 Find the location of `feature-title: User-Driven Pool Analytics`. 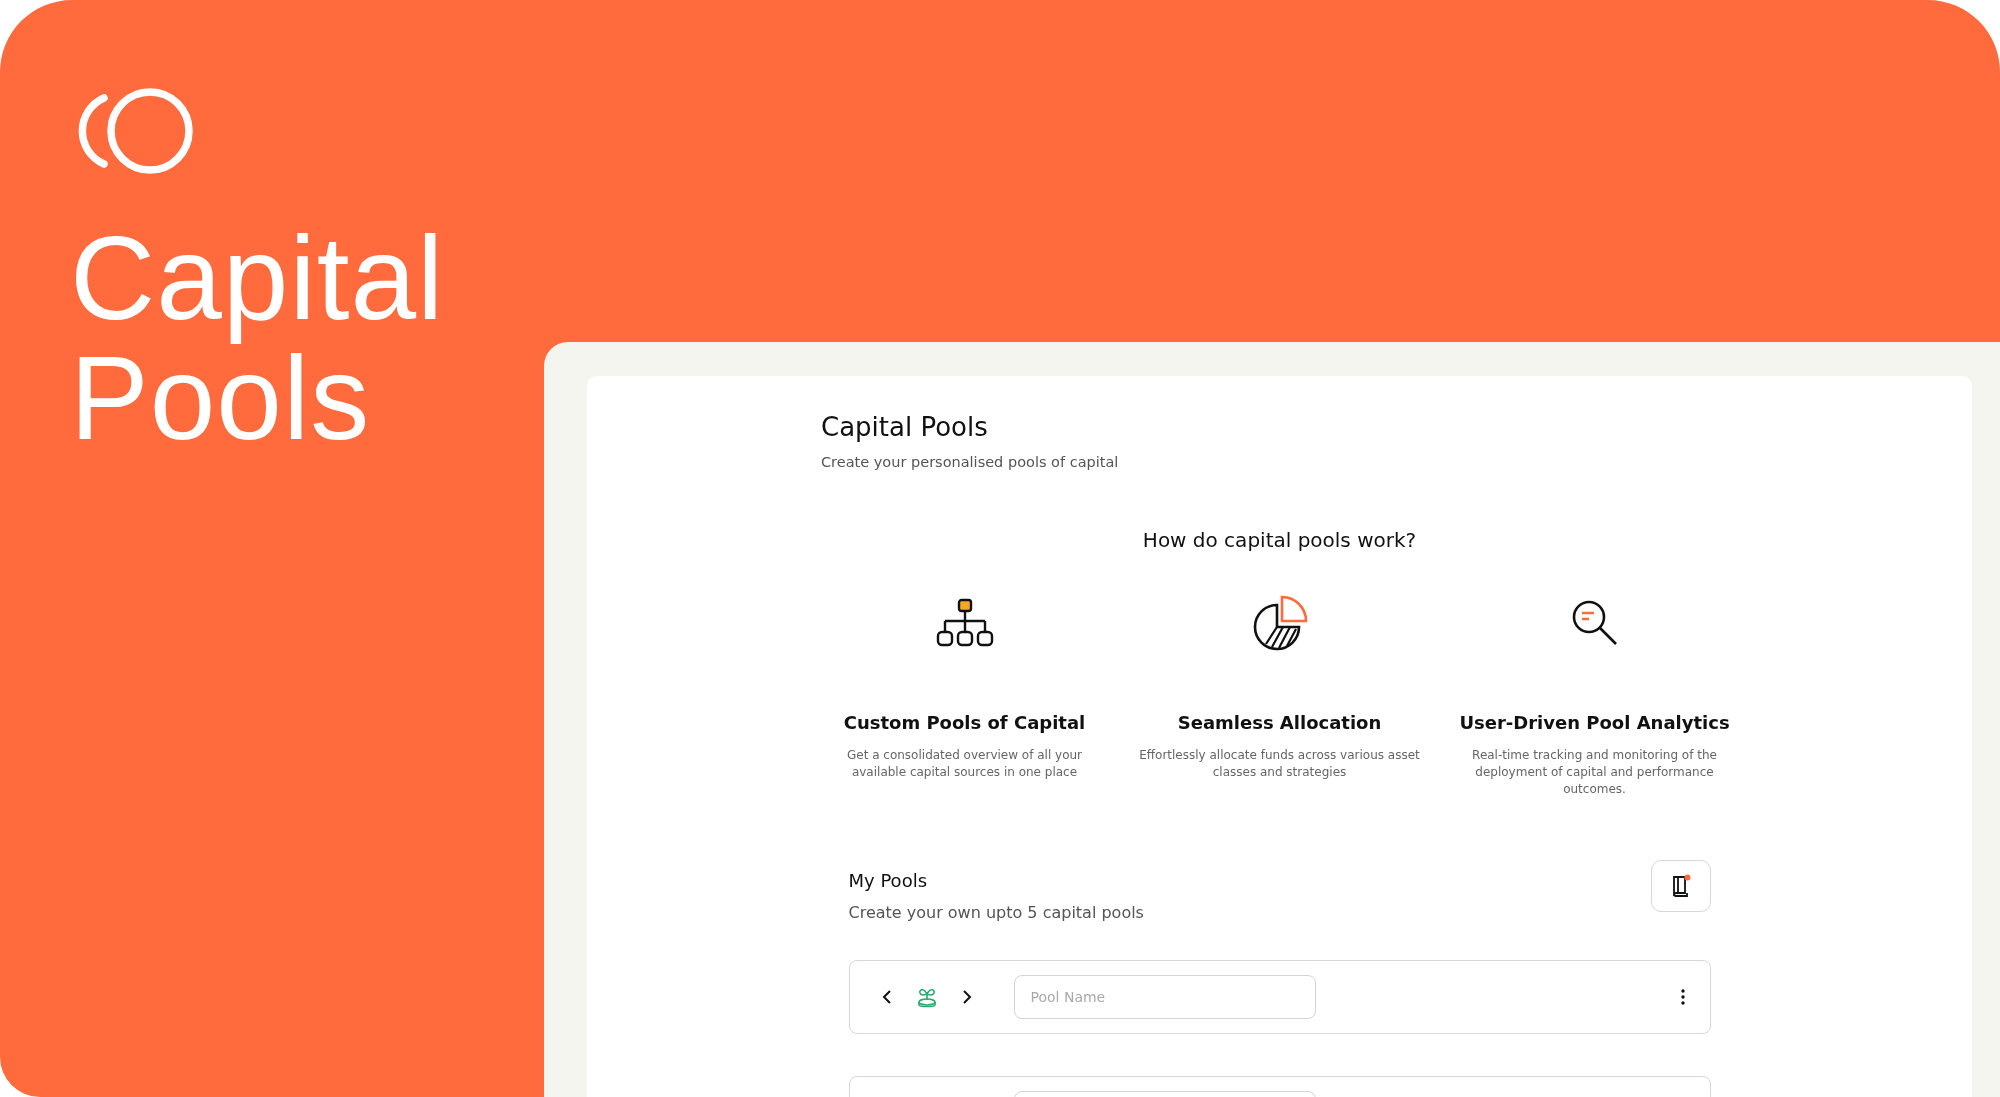

feature-title: User-Driven Pool Analytics is located at coordinates (1594, 722).